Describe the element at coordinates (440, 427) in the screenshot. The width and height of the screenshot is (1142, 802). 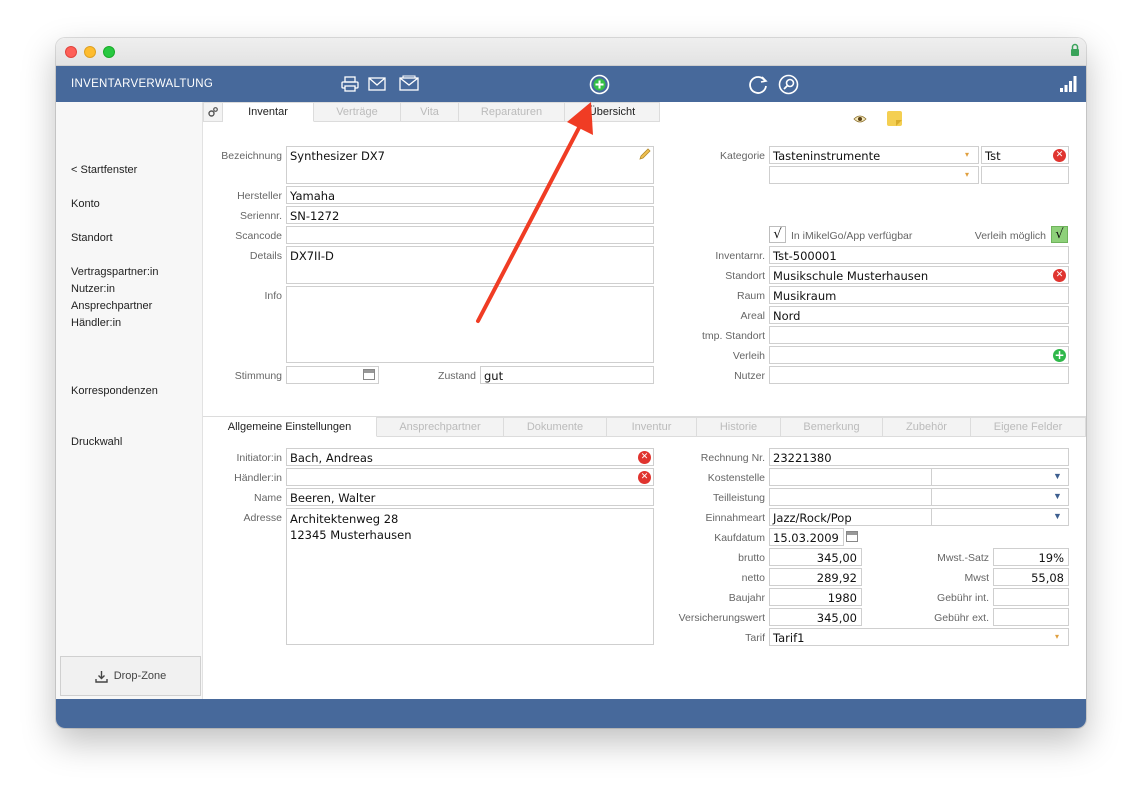
I see `tab-ansprechpartner: Ansprechpartner` at that location.